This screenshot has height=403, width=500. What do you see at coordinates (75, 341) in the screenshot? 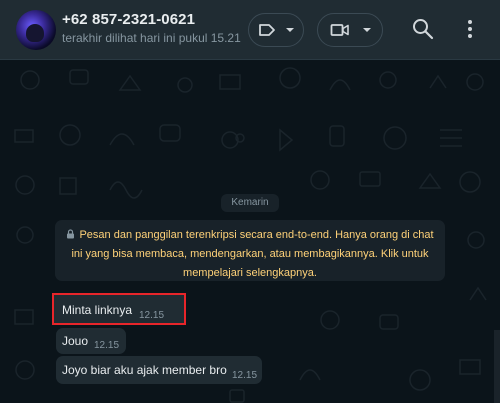
I see `message-text: Jouo` at bounding box center [75, 341].